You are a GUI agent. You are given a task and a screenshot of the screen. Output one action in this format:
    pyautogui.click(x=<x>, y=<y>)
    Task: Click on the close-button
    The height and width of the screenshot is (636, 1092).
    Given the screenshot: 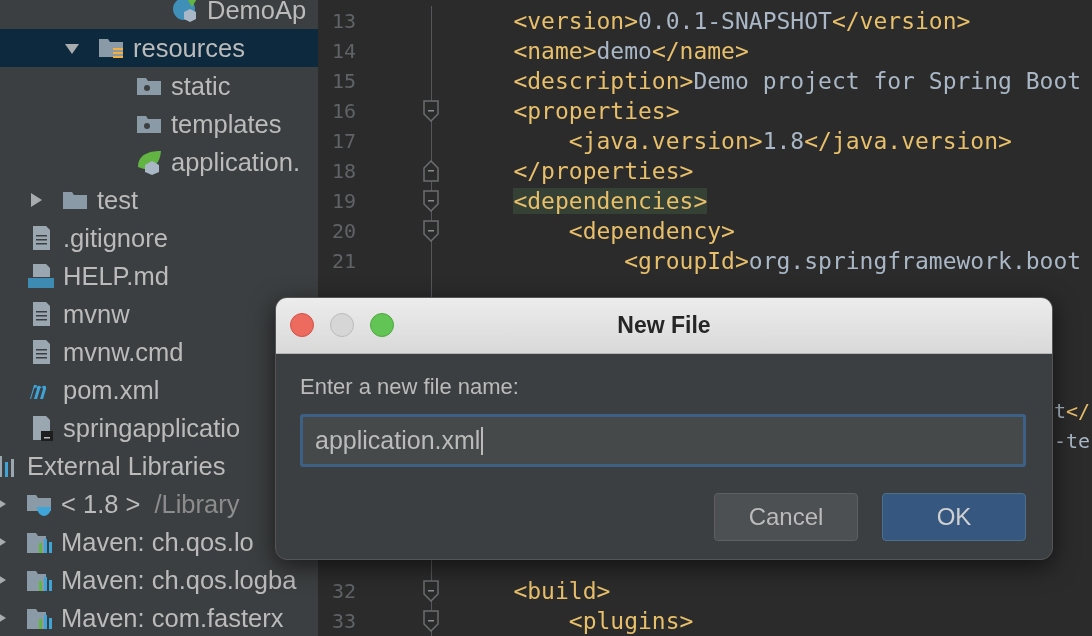 What is the action you would take?
    pyautogui.click(x=302, y=325)
    